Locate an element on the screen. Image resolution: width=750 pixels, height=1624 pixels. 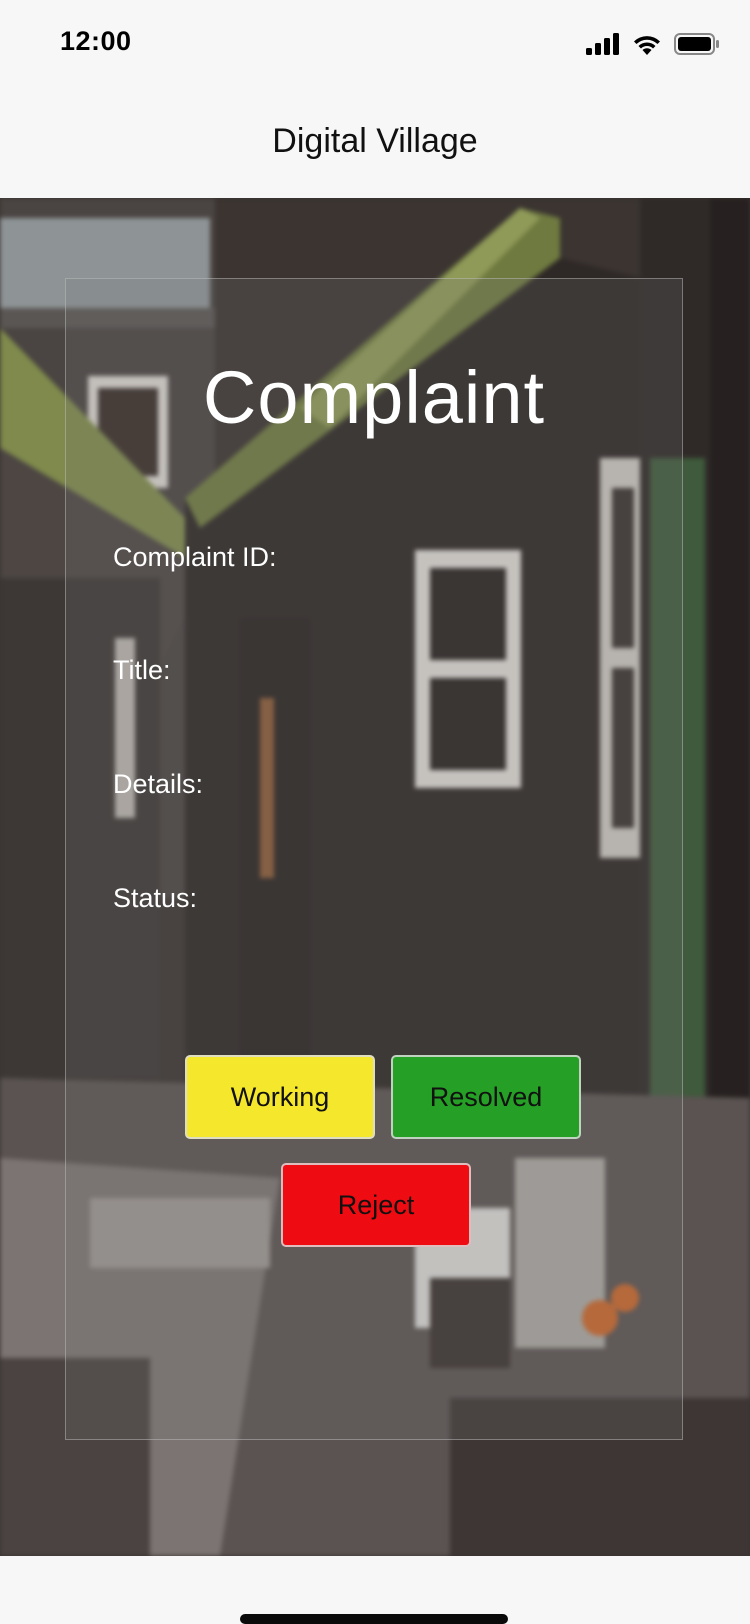
card-title: Complaint is located at coordinates (374, 397).